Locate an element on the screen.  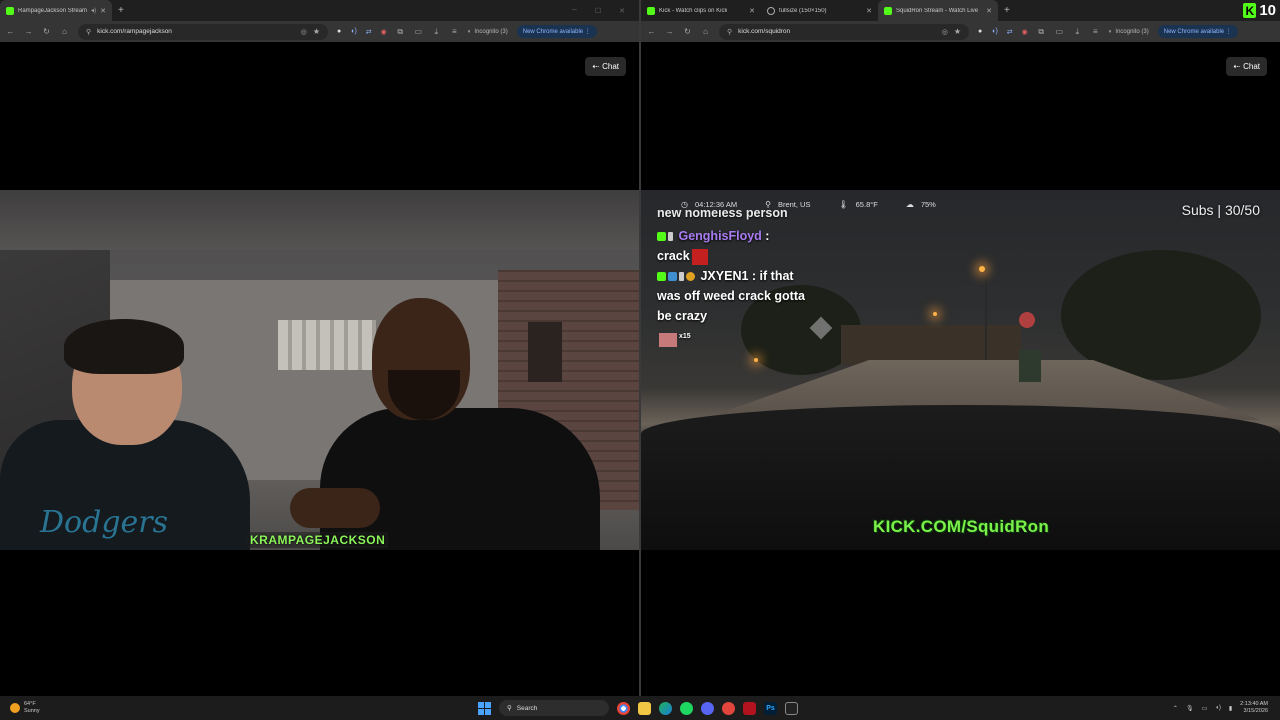
location-pin-icon: ⚲ is located at coordinates (768, 204).